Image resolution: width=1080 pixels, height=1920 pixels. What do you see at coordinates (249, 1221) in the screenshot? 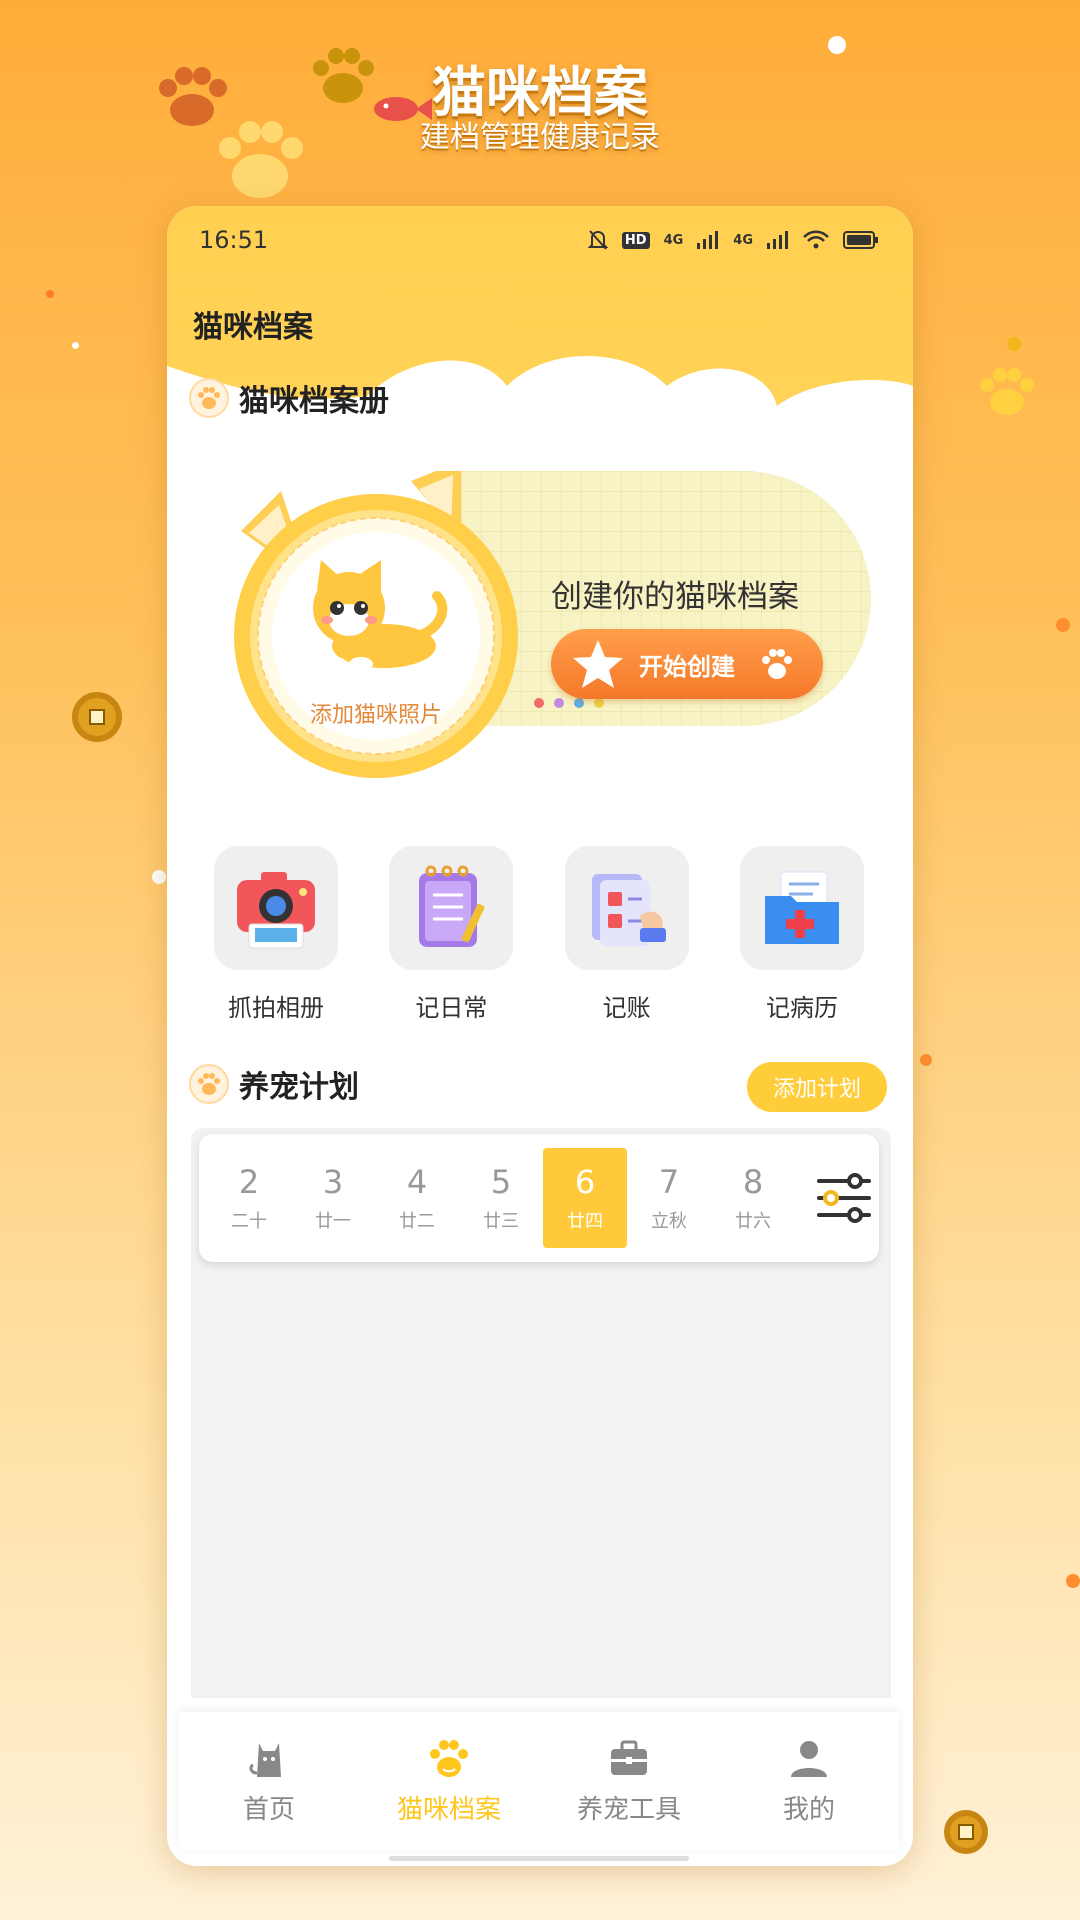
I see `lunar-date: 二十` at bounding box center [249, 1221].